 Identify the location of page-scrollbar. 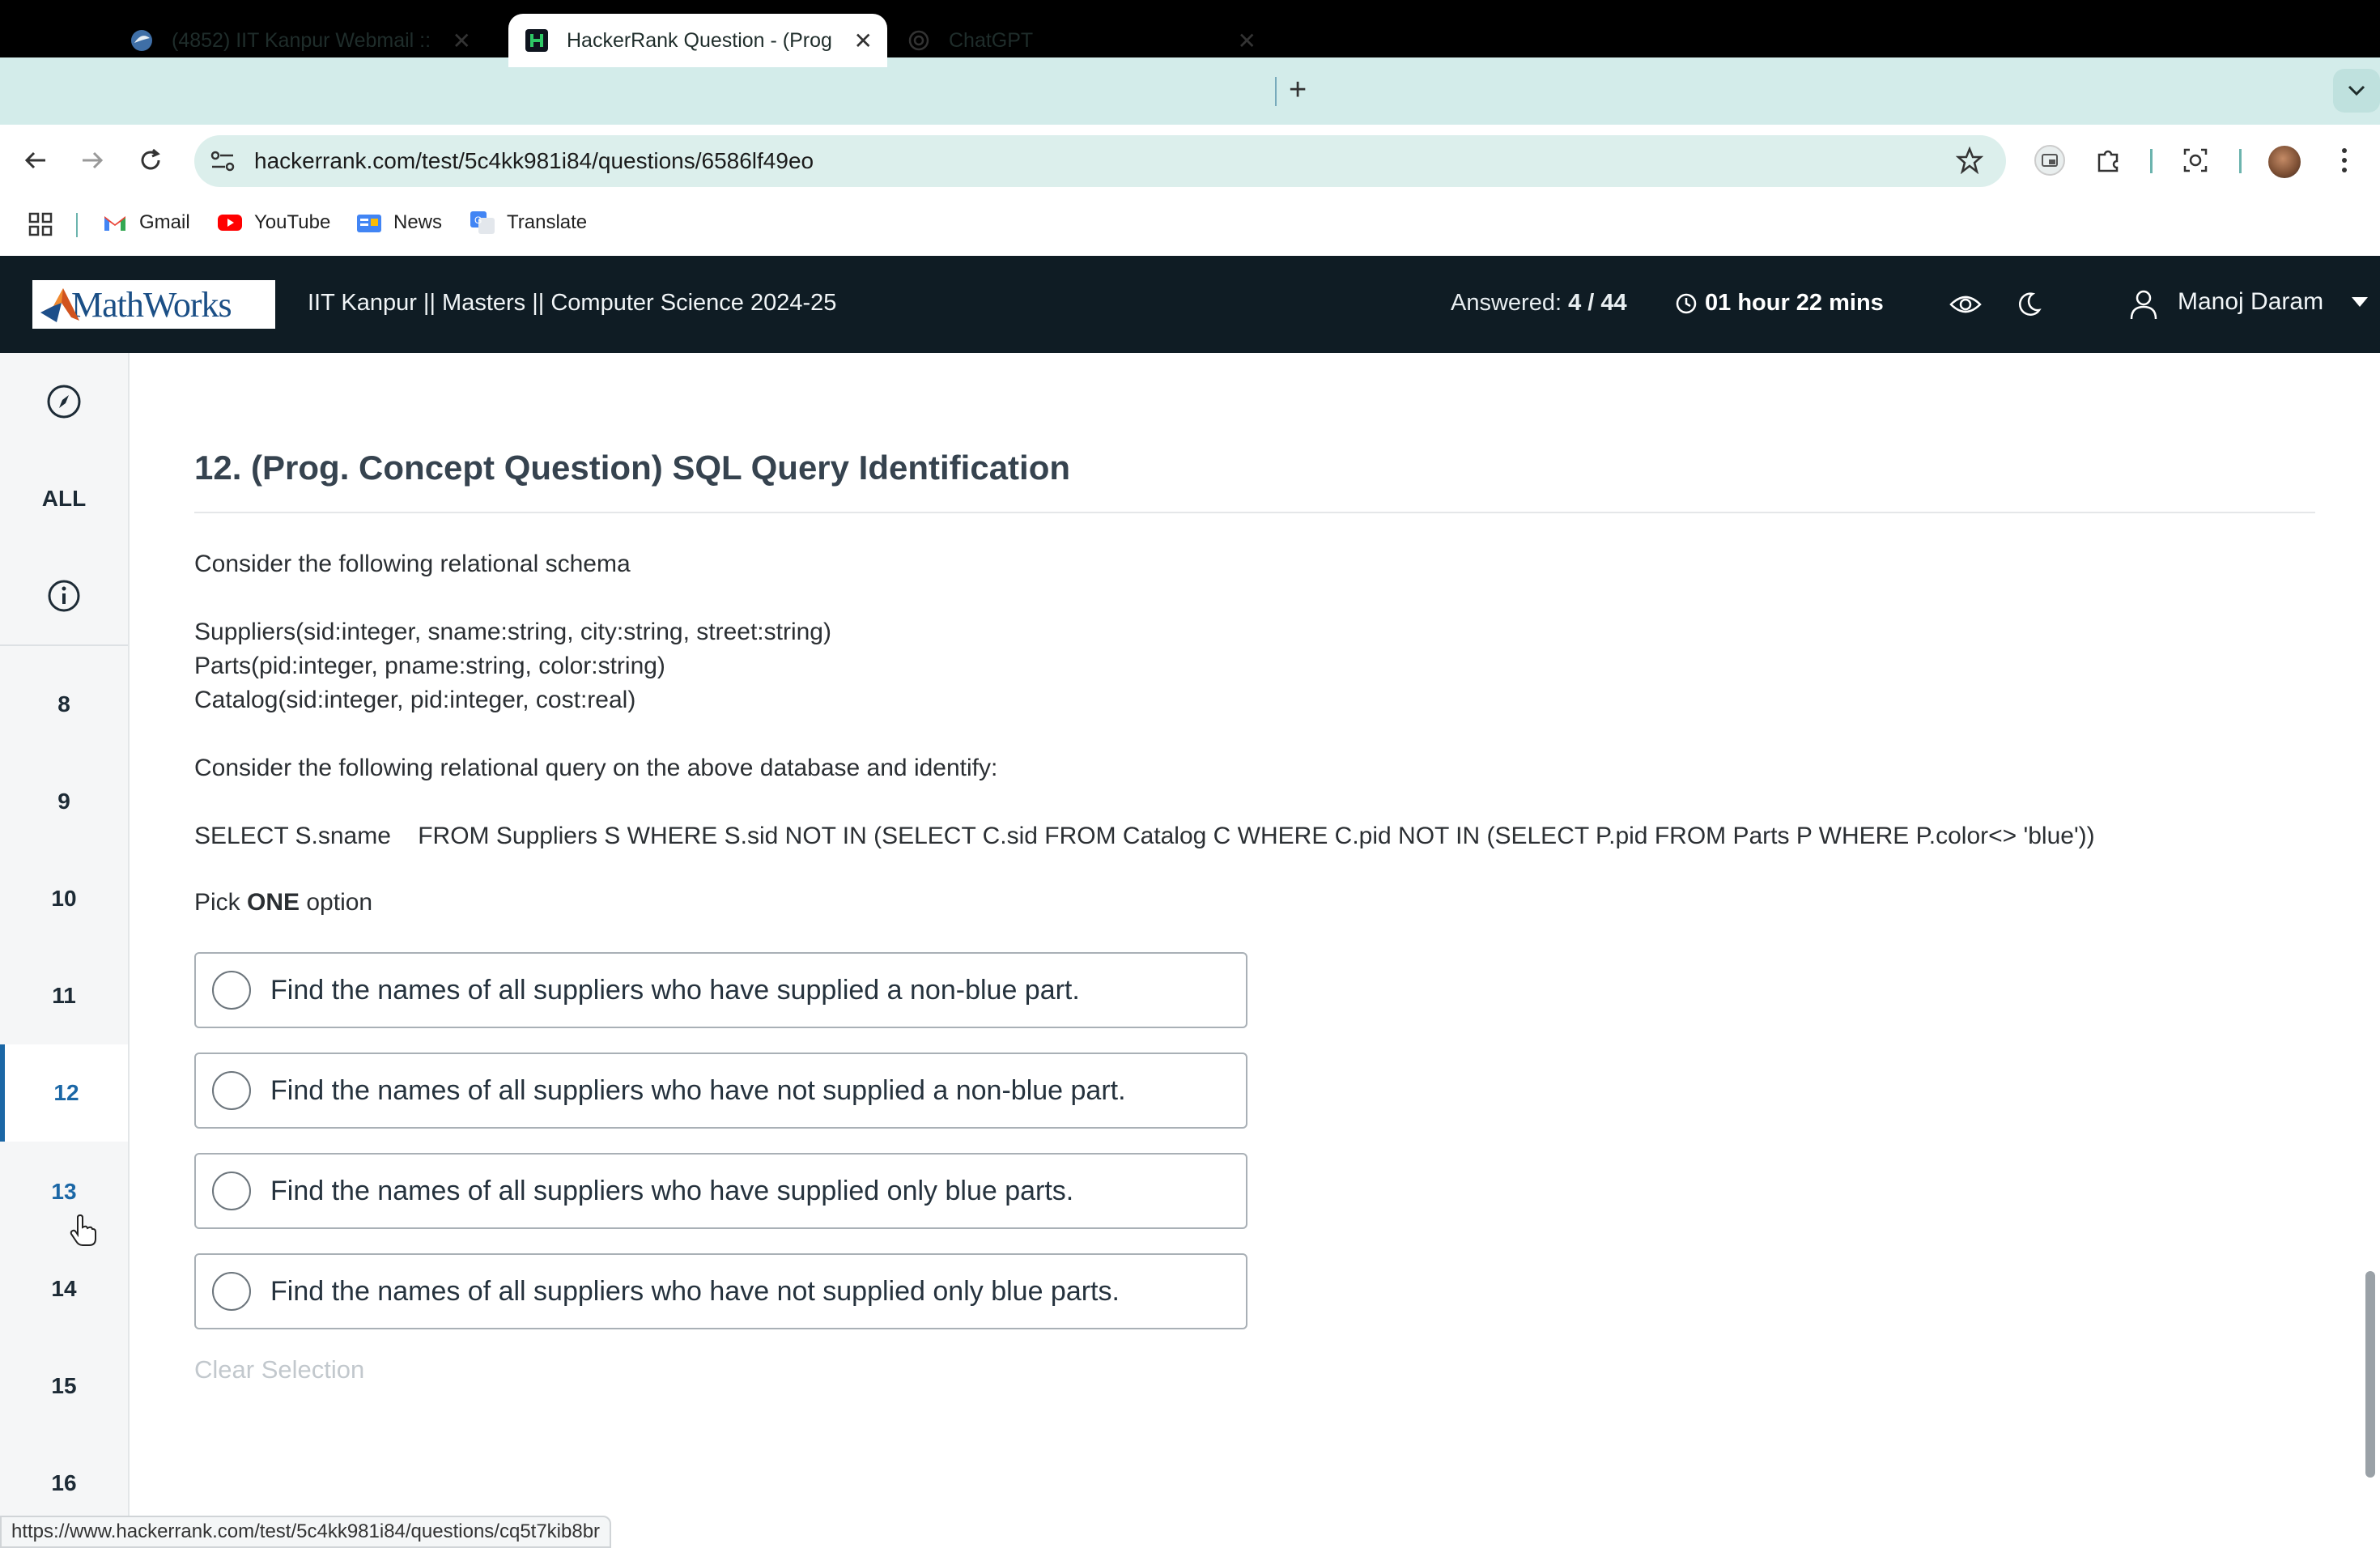
(2370, 1374).